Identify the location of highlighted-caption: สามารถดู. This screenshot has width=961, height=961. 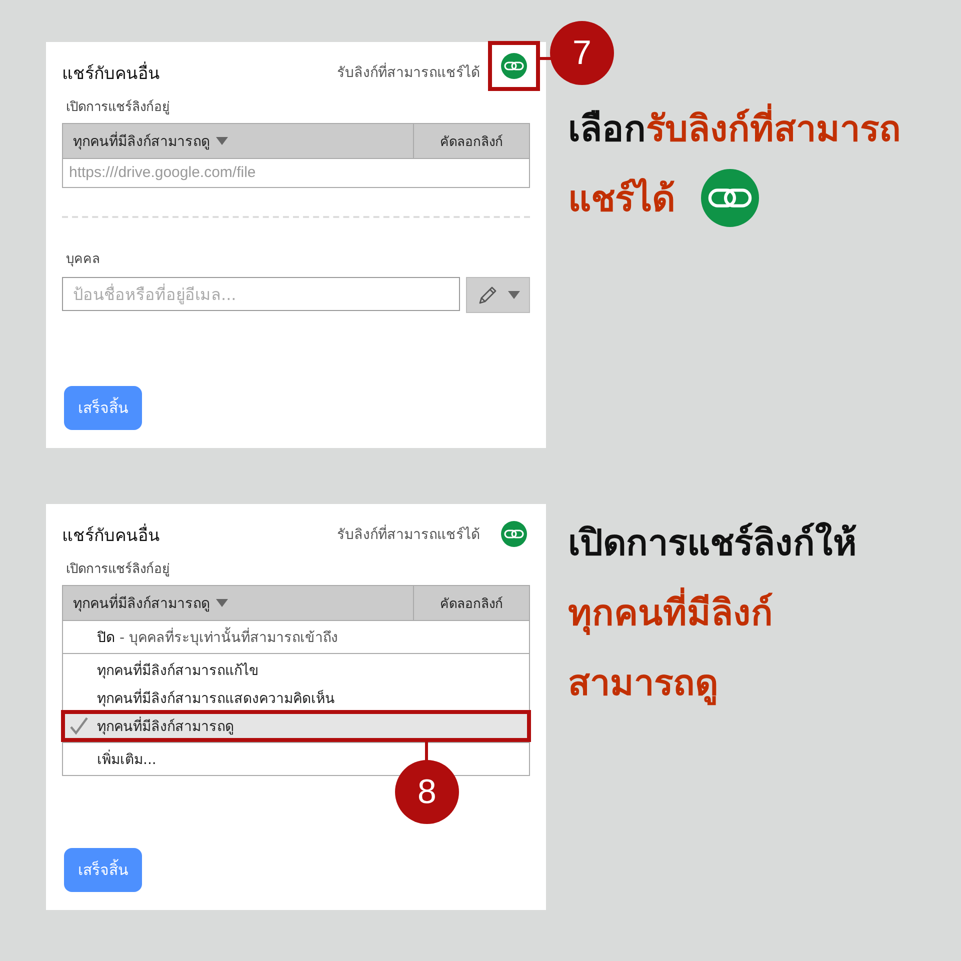
(643, 685).